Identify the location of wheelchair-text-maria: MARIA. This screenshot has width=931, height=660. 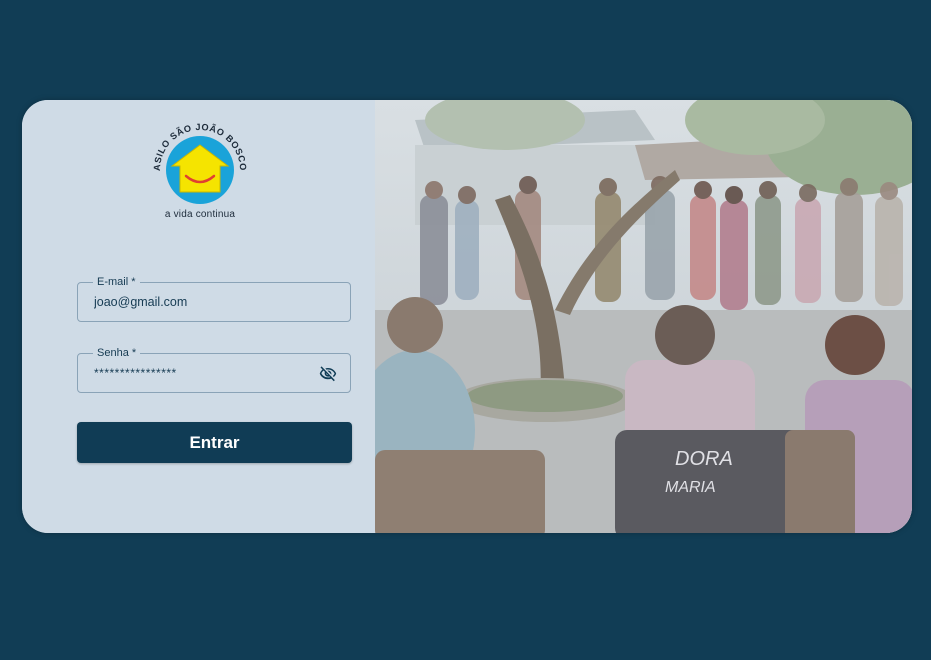
(690, 487).